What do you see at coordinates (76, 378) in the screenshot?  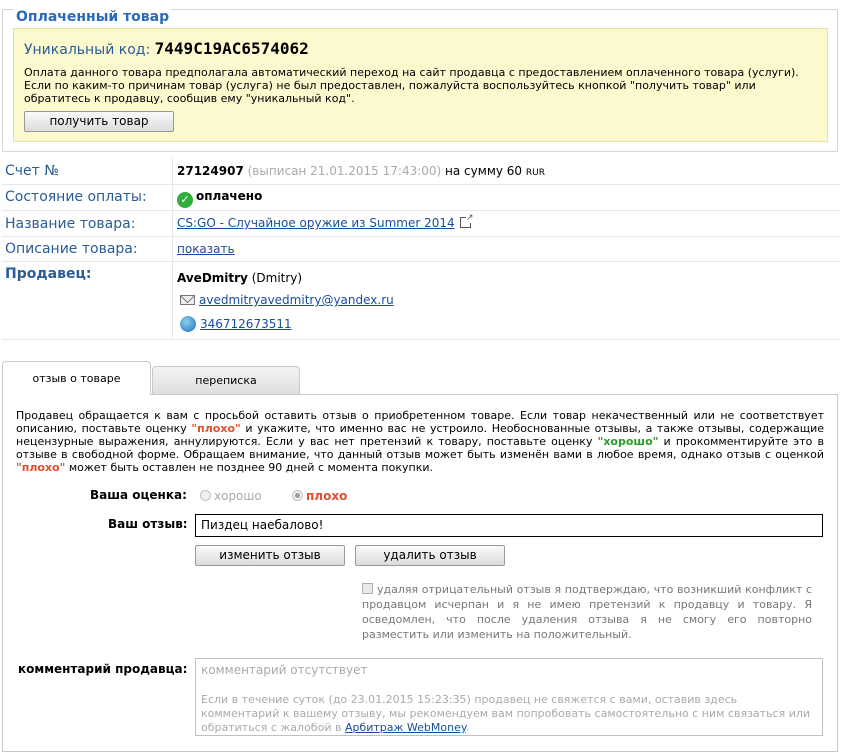 I see `tab-review: отзыв о товаре` at bounding box center [76, 378].